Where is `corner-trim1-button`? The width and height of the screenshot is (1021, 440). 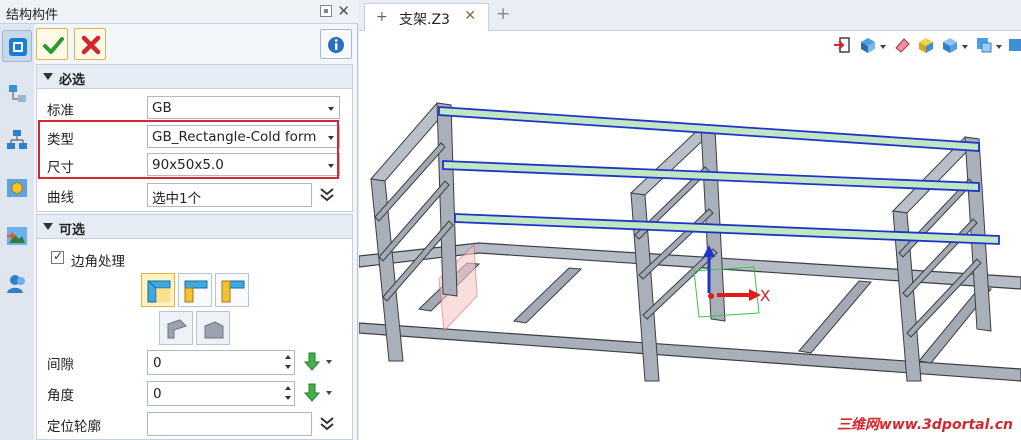
corner-trim1-button is located at coordinates (176, 328).